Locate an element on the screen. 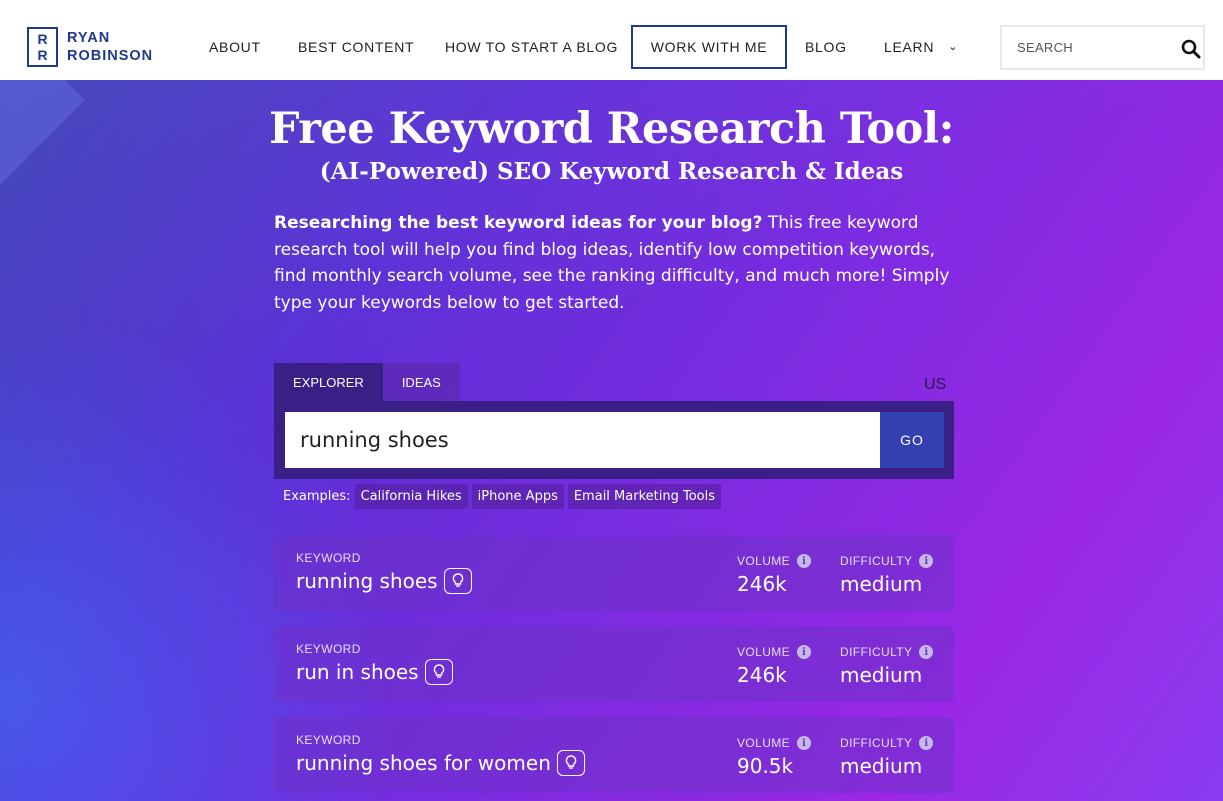 This screenshot has width=1223, height=801. nav-about: ABOUT is located at coordinates (235, 47).